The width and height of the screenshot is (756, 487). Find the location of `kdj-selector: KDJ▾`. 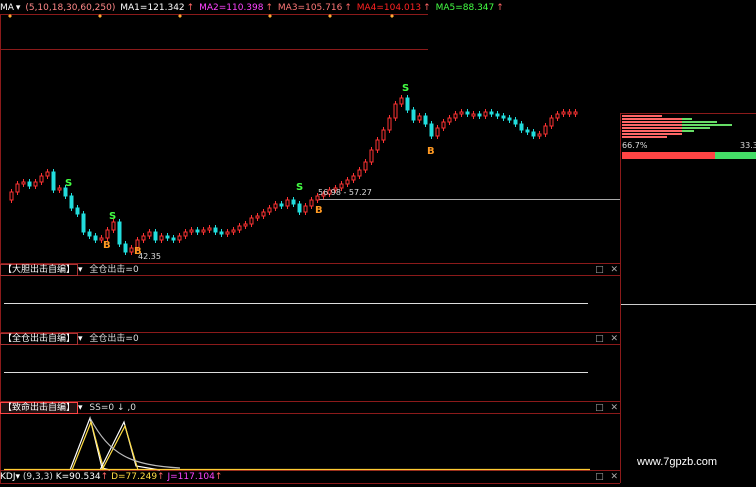

kdj-selector: KDJ▾ is located at coordinates (10, 477).